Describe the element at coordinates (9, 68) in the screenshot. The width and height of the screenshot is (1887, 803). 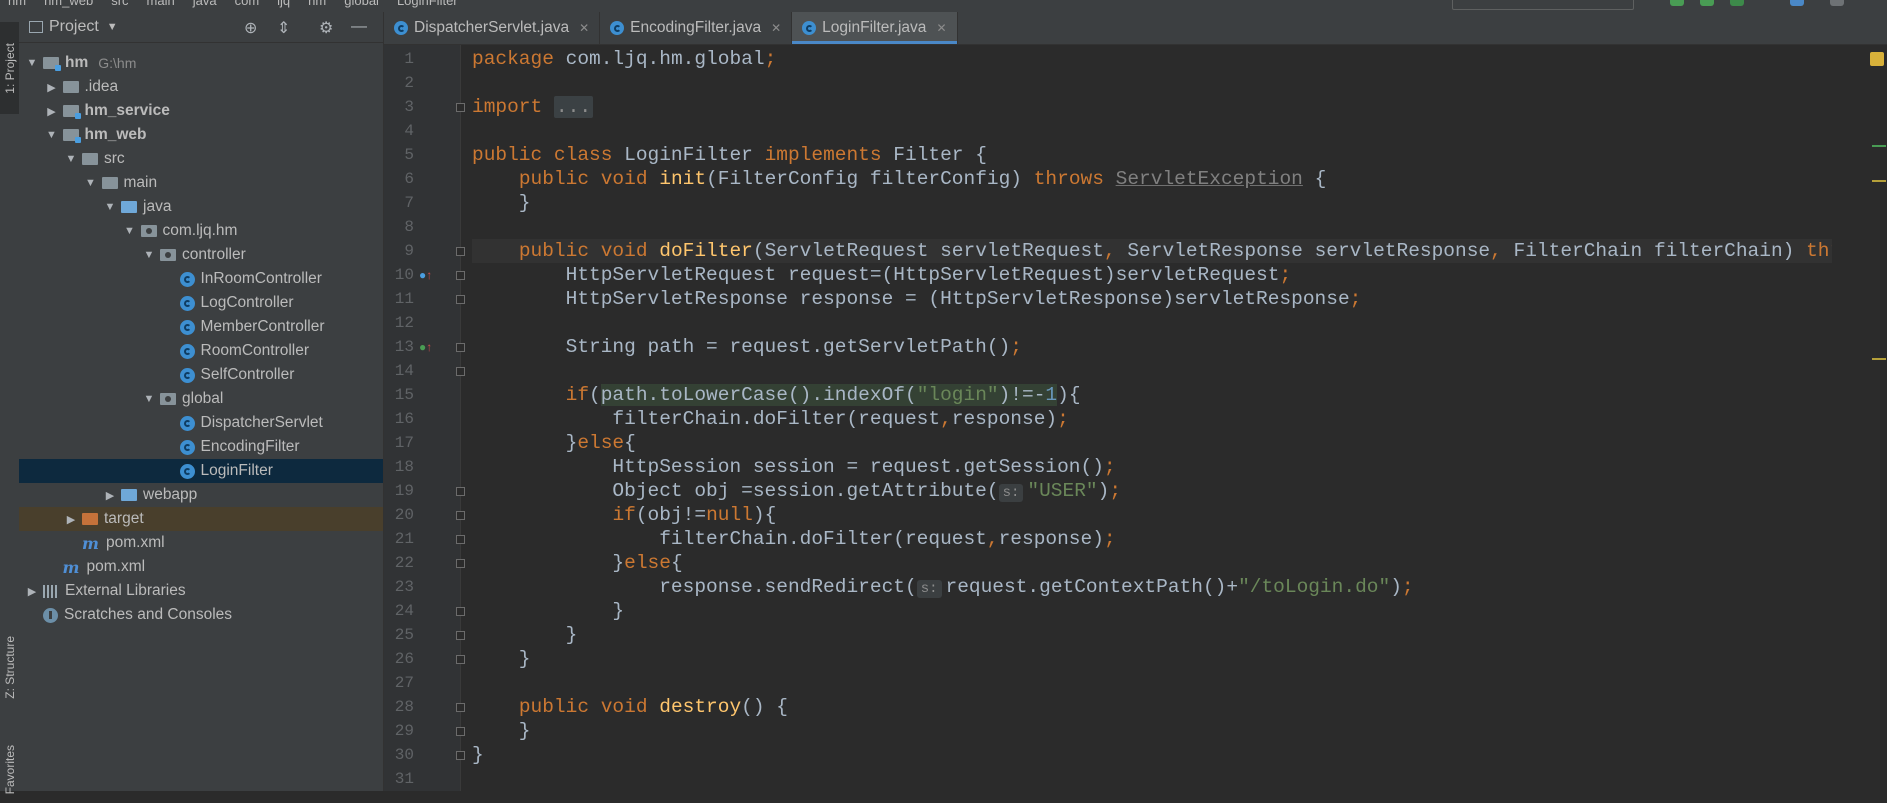
I see `tool-window-project-tab: 1: Project` at that location.